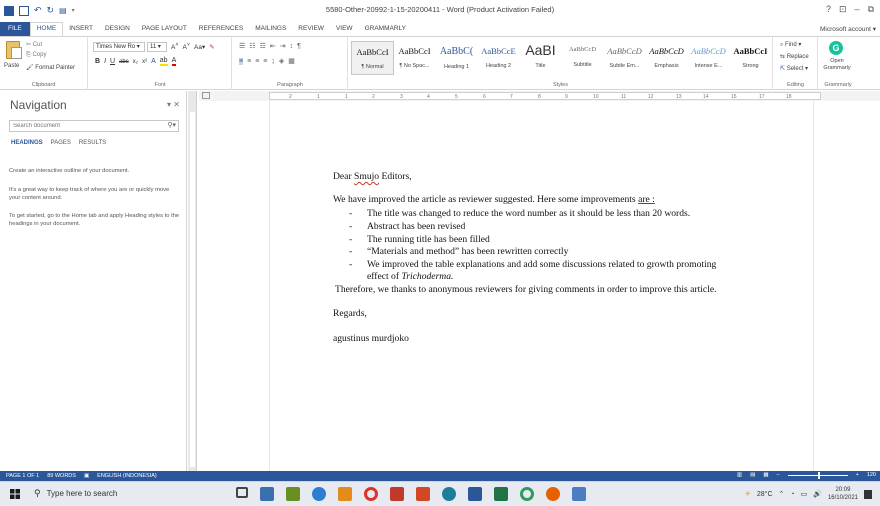  Describe the element at coordinates (778, 475) in the screenshot. I see `zoom-out-icon: –` at that location.